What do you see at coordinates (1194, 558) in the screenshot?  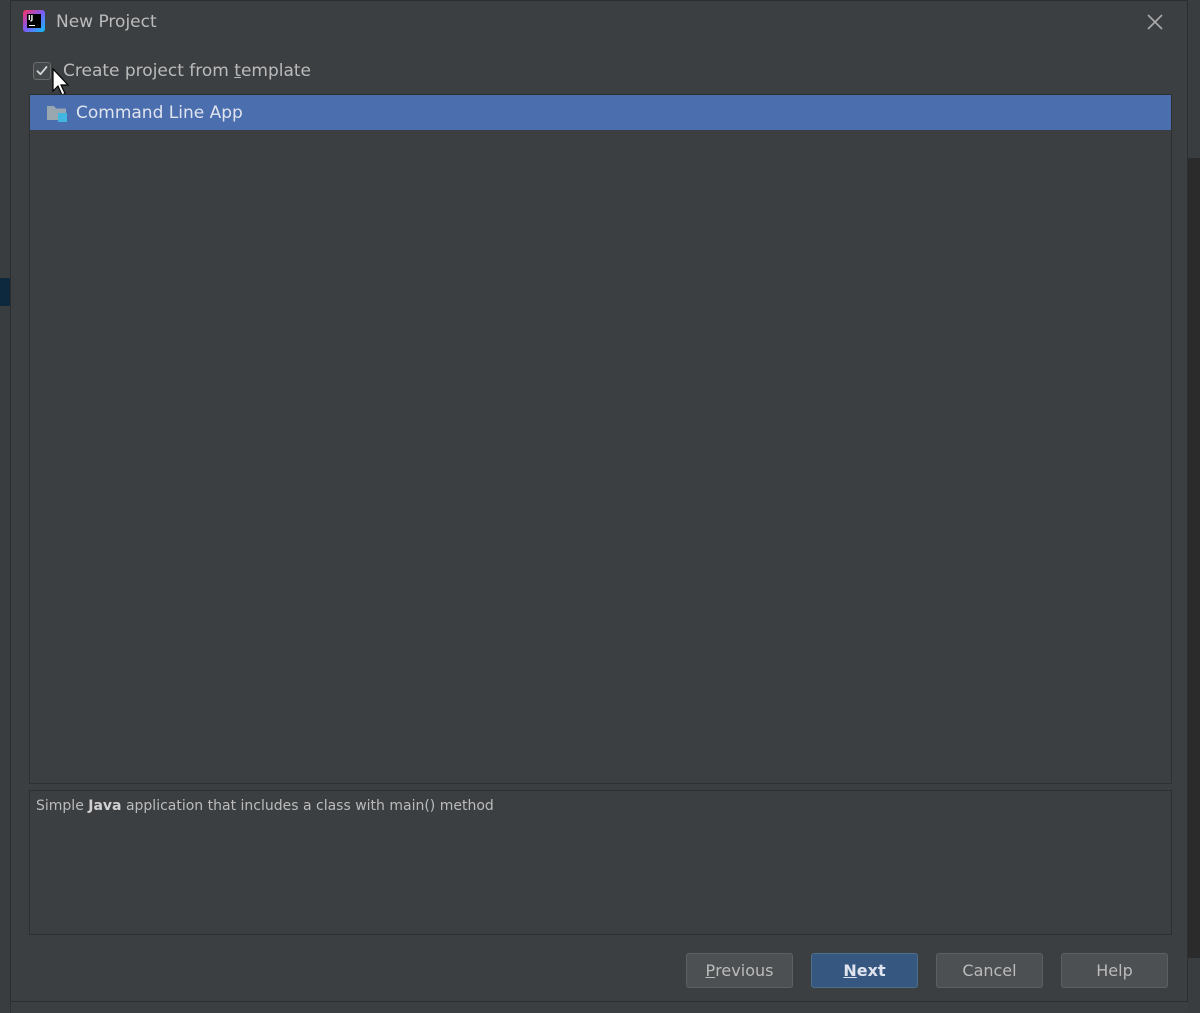 I see `ide-editor-edge` at bounding box center [1194, 558].